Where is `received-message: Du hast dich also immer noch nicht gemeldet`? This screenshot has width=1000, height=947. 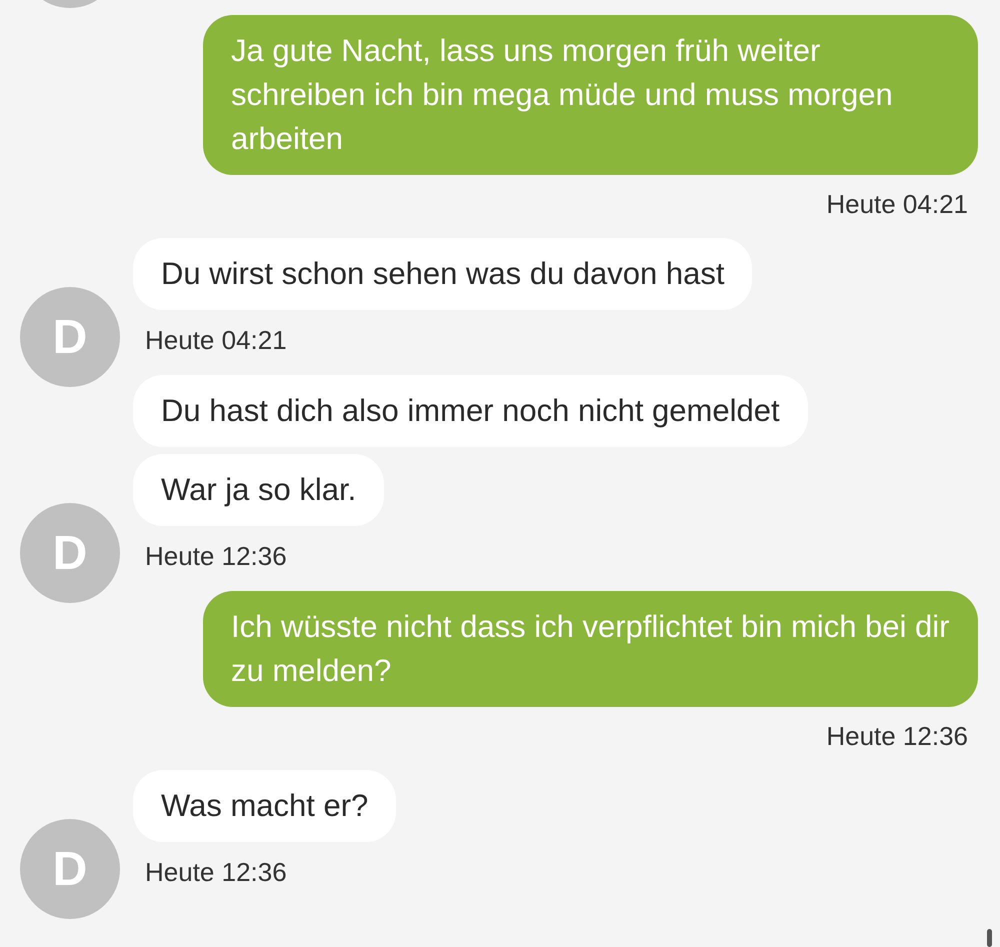 received-message: Du hast dich also immer noch nicht gemeldet is located at coordinates (470, 411).